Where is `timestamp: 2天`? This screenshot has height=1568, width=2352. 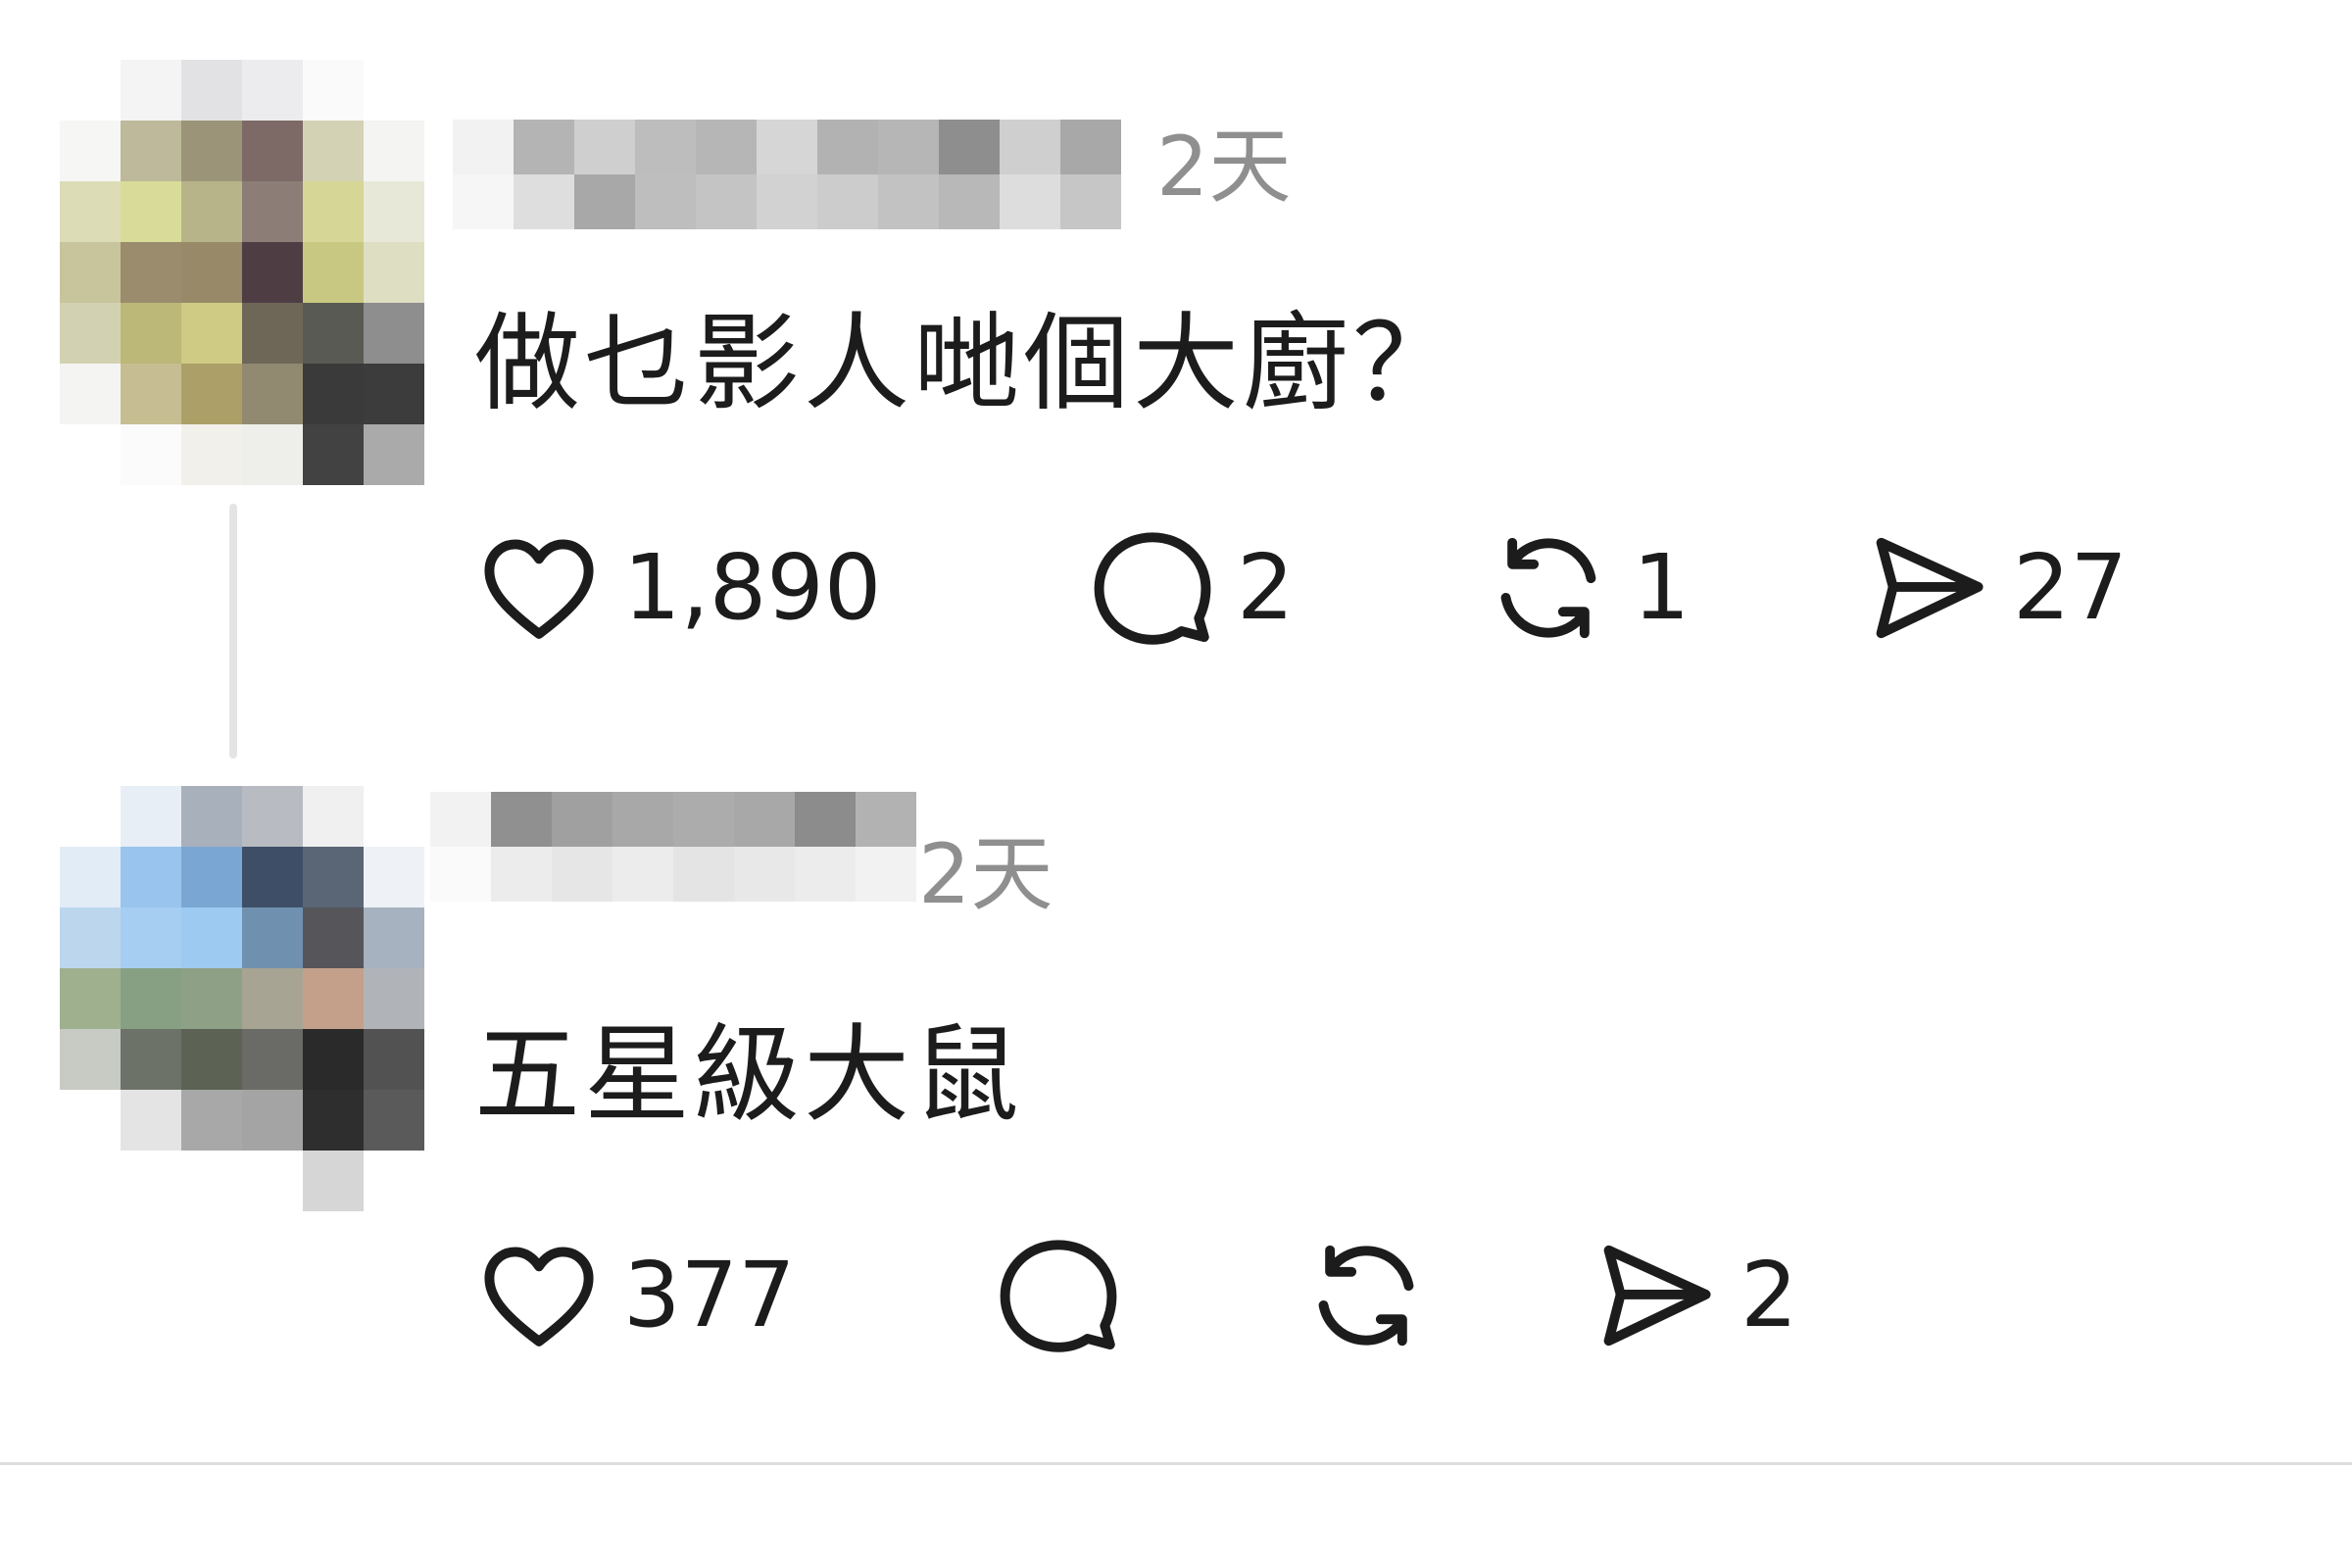
timestamp: 2天 is located at coordinates (986, 874).